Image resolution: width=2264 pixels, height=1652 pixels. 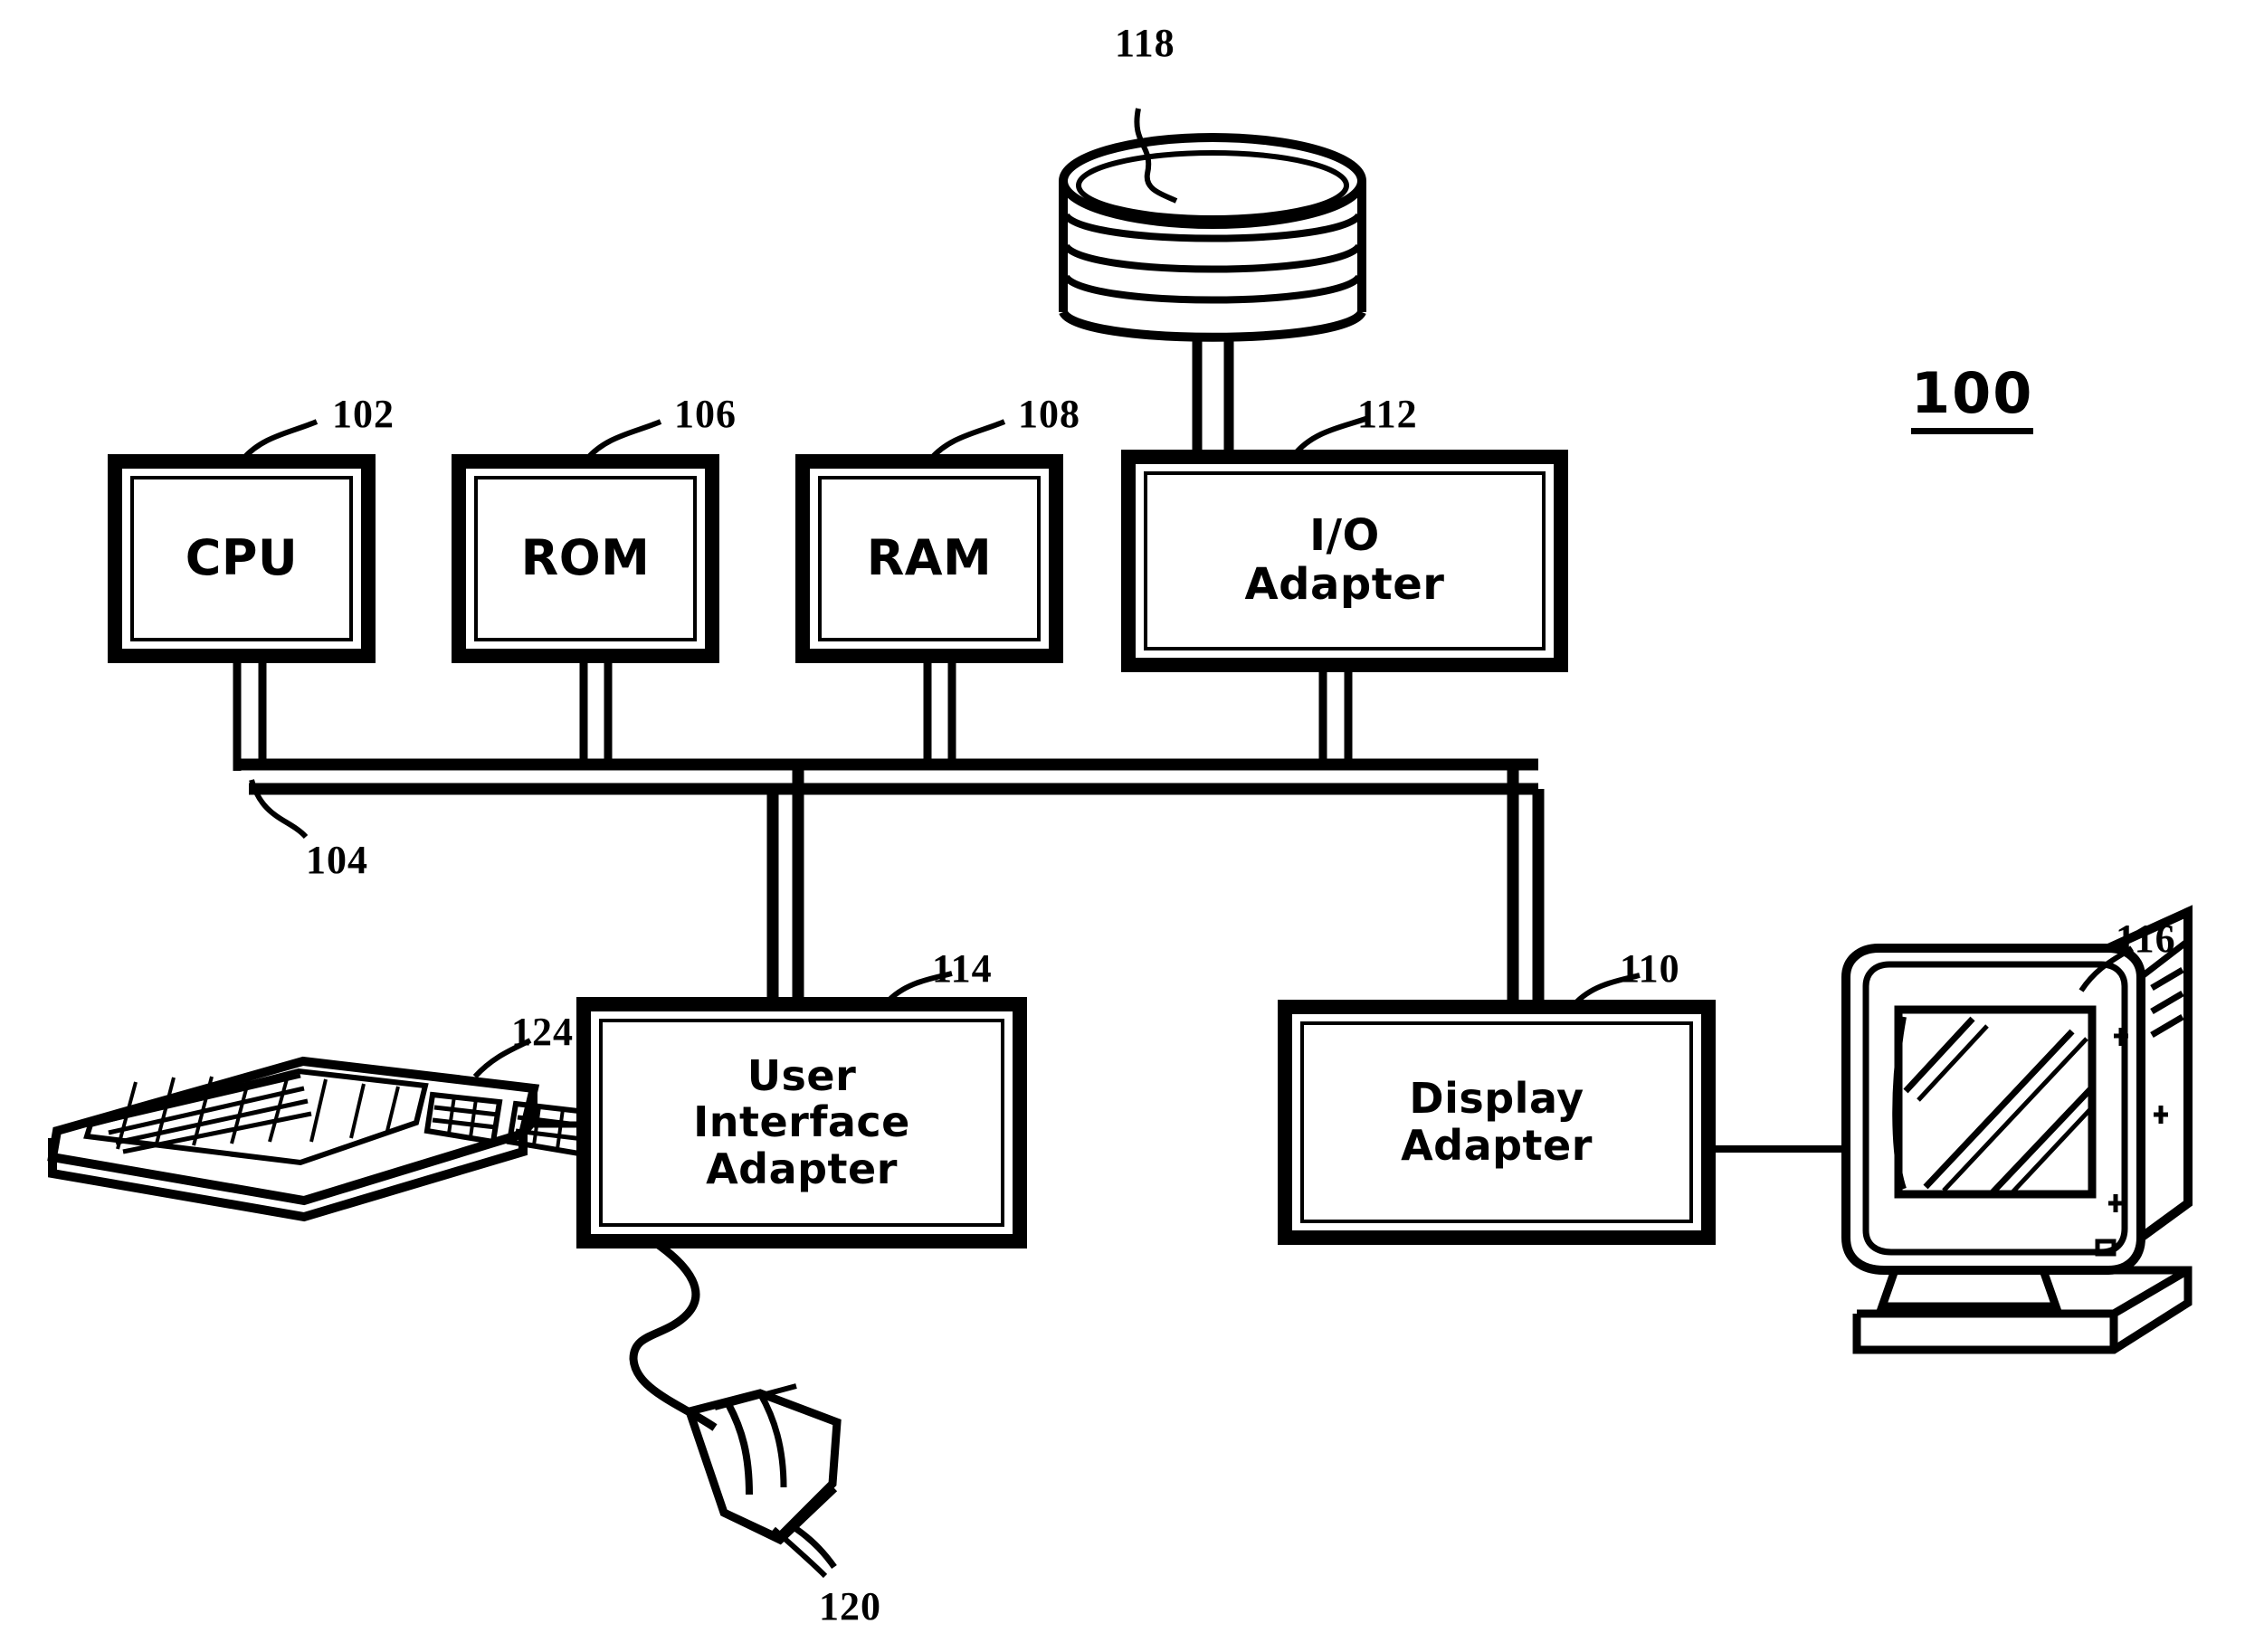 What do you see at coordinates (1213, 396) in the screenshot?
I see `disk-to-io-connector` at bounding box center [1213, 396].